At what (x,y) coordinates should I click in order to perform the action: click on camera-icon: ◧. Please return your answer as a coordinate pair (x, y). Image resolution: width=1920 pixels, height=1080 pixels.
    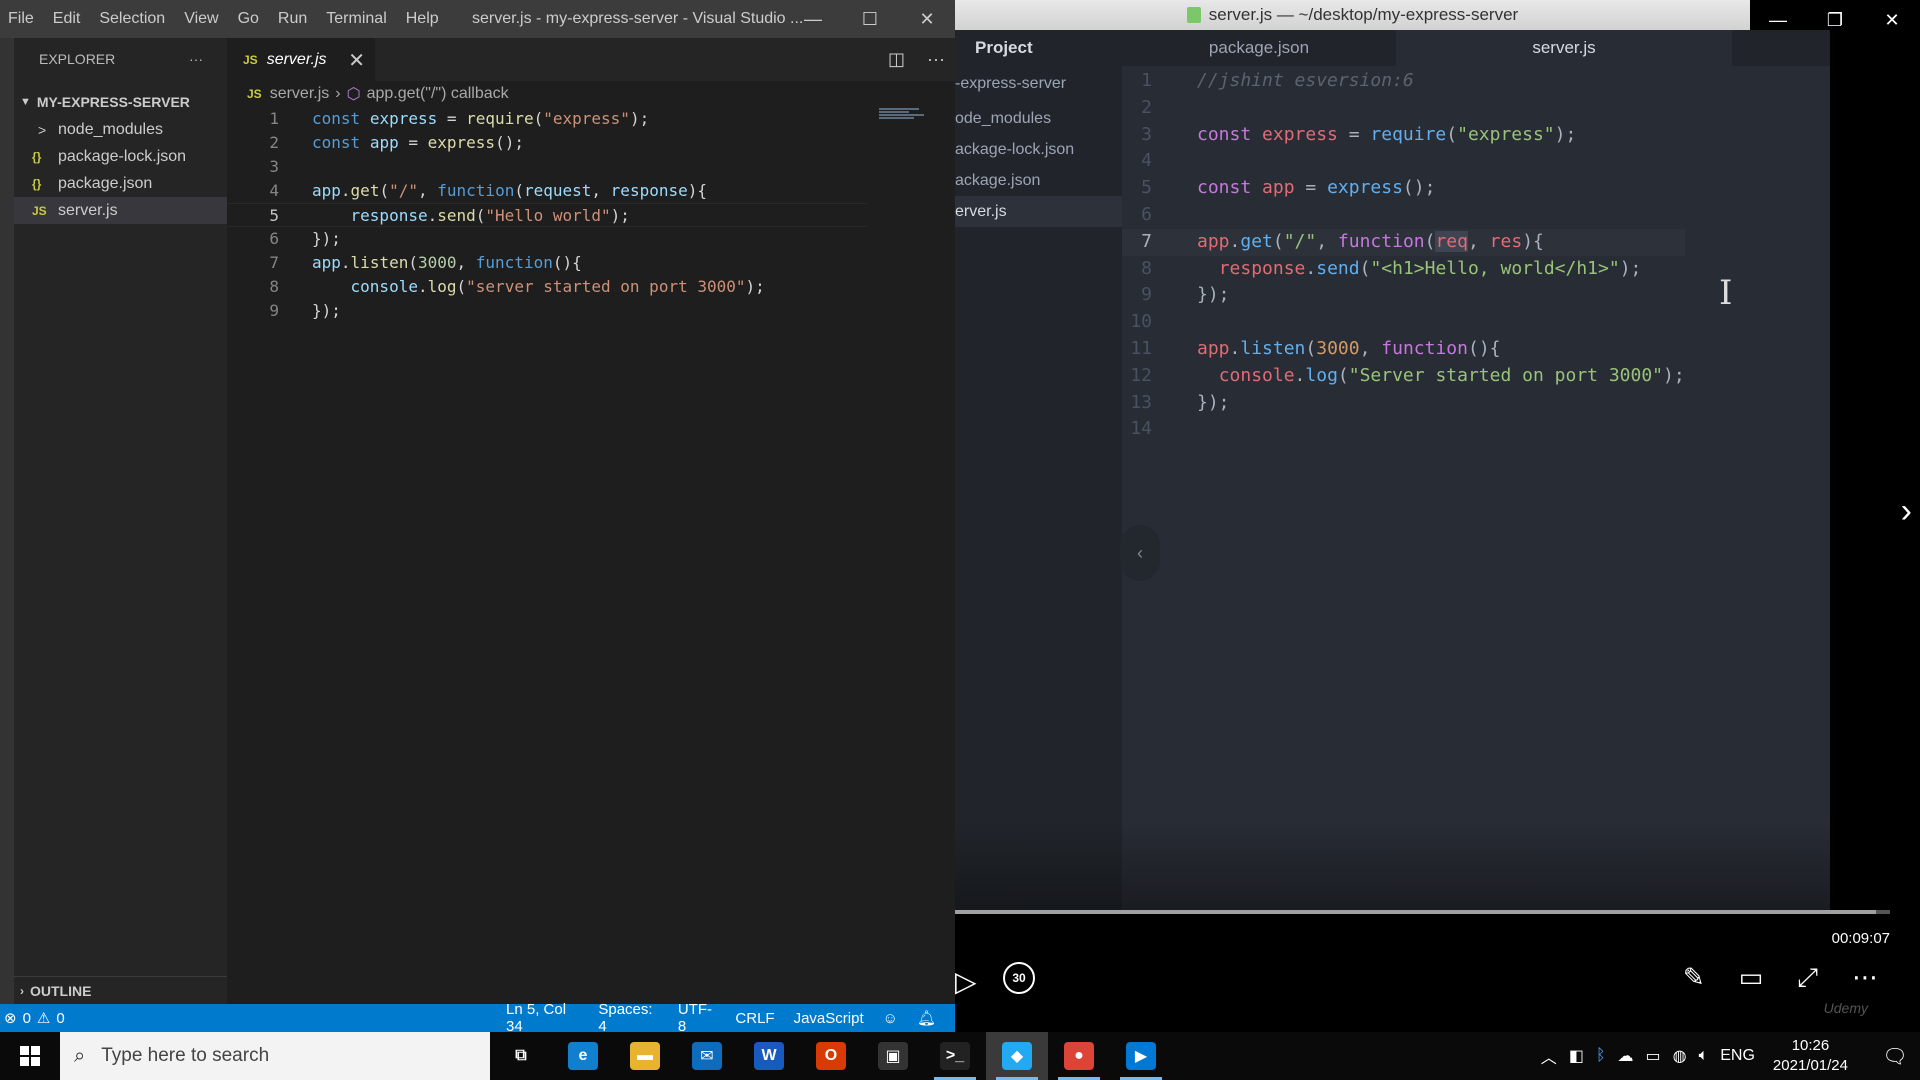
    Looking at the image, I should click on (1576, 1056).